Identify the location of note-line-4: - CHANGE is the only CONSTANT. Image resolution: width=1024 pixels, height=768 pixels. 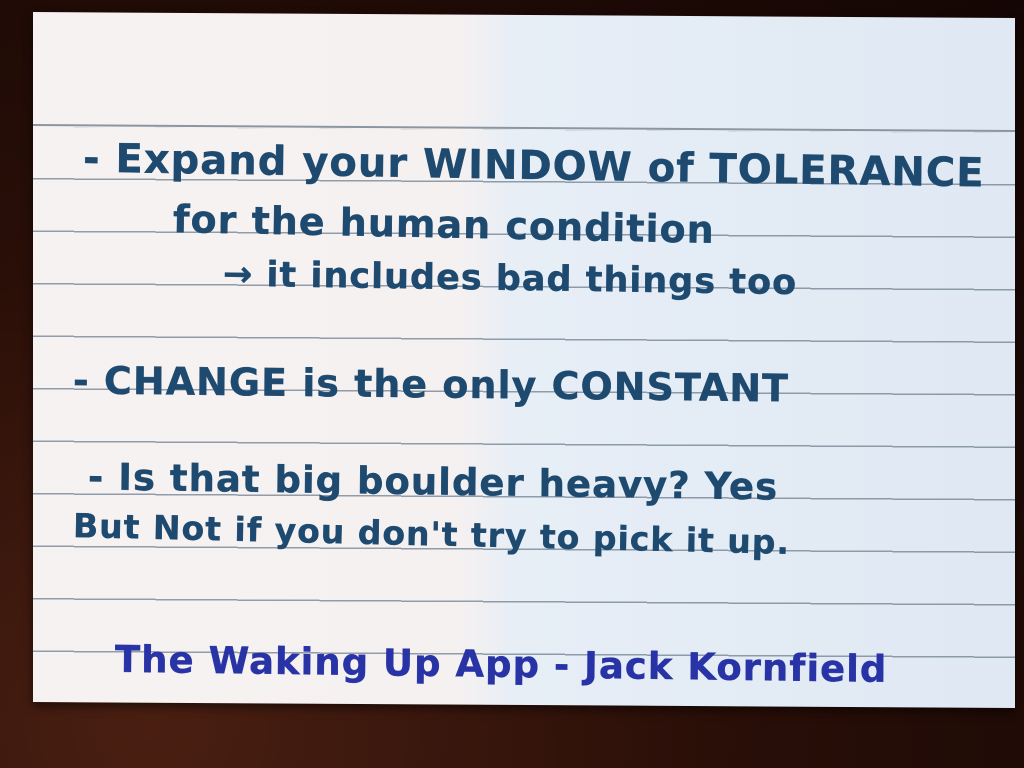
(431, 384).